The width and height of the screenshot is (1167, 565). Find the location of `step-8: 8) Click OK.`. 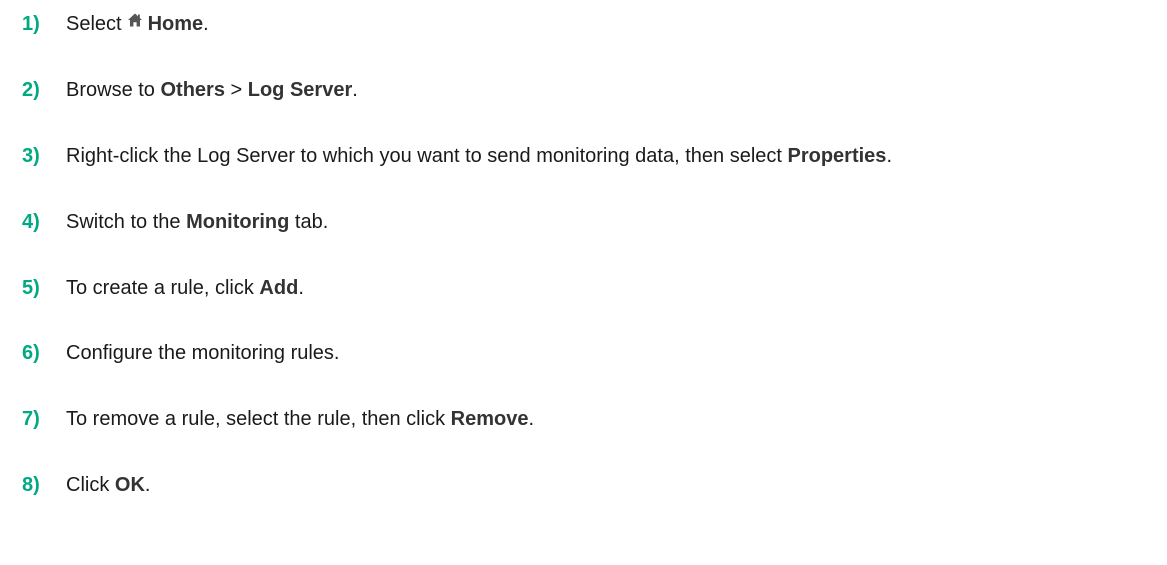

step-8: 8) Click OK. is located at coordinates (86, 485).